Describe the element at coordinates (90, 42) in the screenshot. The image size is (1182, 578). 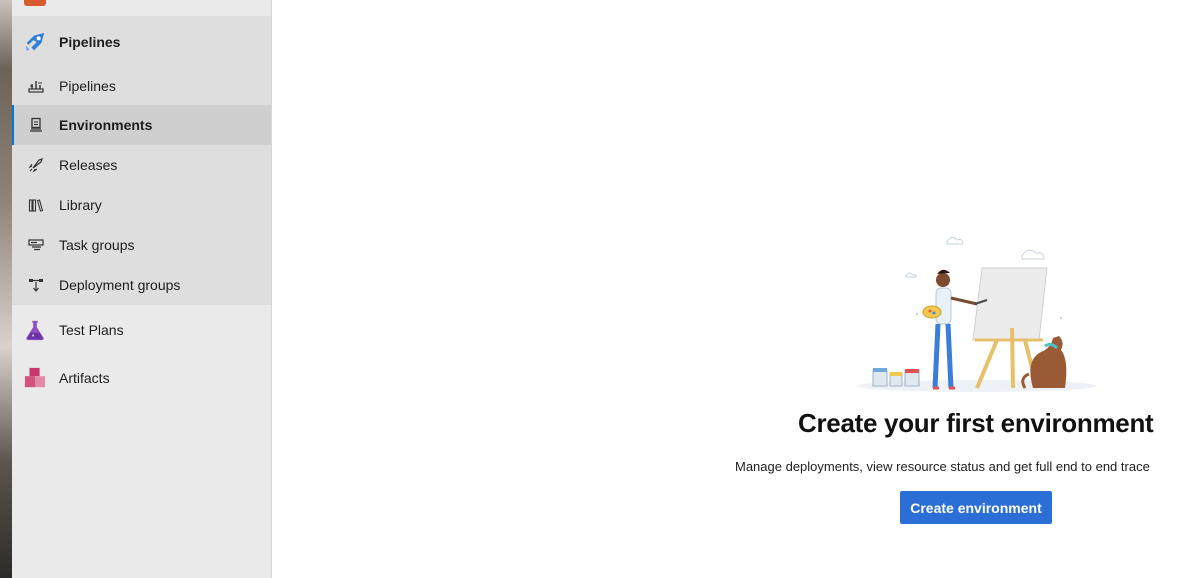
I see `sidebar-section-title: Pipelines` at that location.